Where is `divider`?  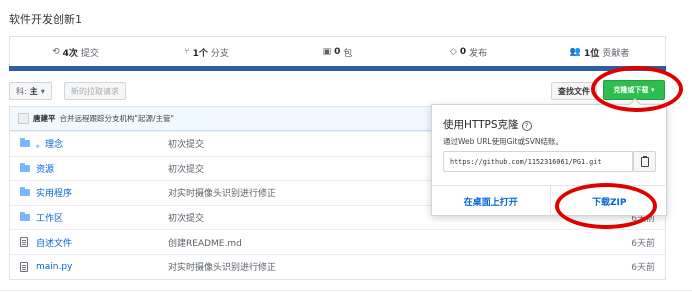
divider is located at coordinates (346, 290).